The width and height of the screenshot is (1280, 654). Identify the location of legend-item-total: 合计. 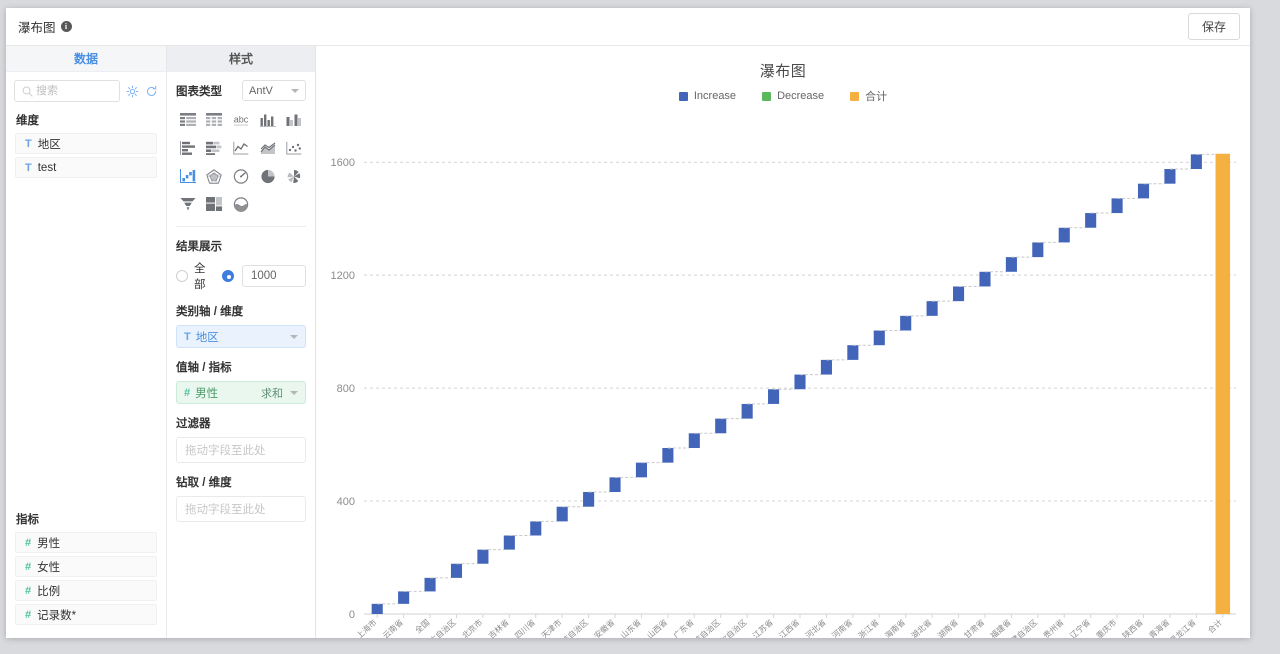
(868, 96).